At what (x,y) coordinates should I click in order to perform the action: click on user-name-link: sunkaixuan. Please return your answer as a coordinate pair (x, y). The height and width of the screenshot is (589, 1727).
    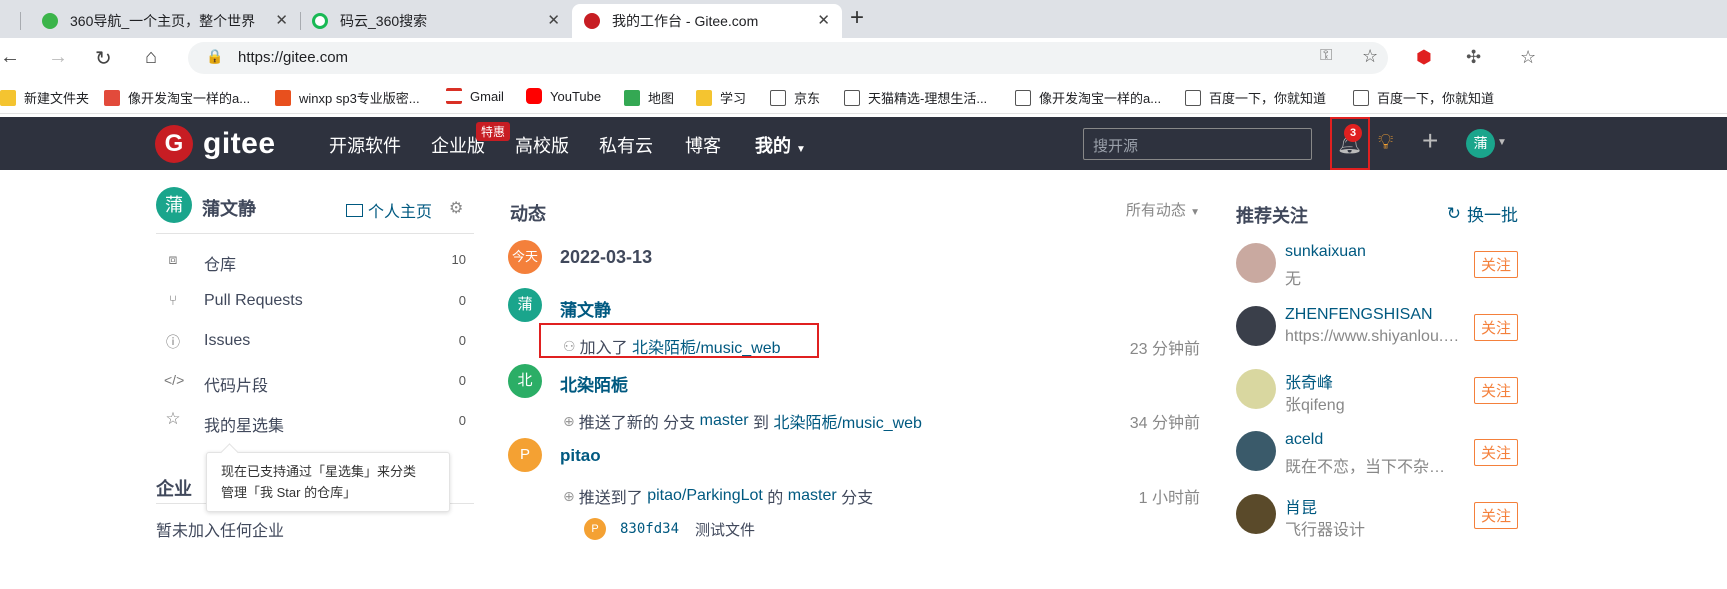
    Looking at the image, I should click on (1325, 252).